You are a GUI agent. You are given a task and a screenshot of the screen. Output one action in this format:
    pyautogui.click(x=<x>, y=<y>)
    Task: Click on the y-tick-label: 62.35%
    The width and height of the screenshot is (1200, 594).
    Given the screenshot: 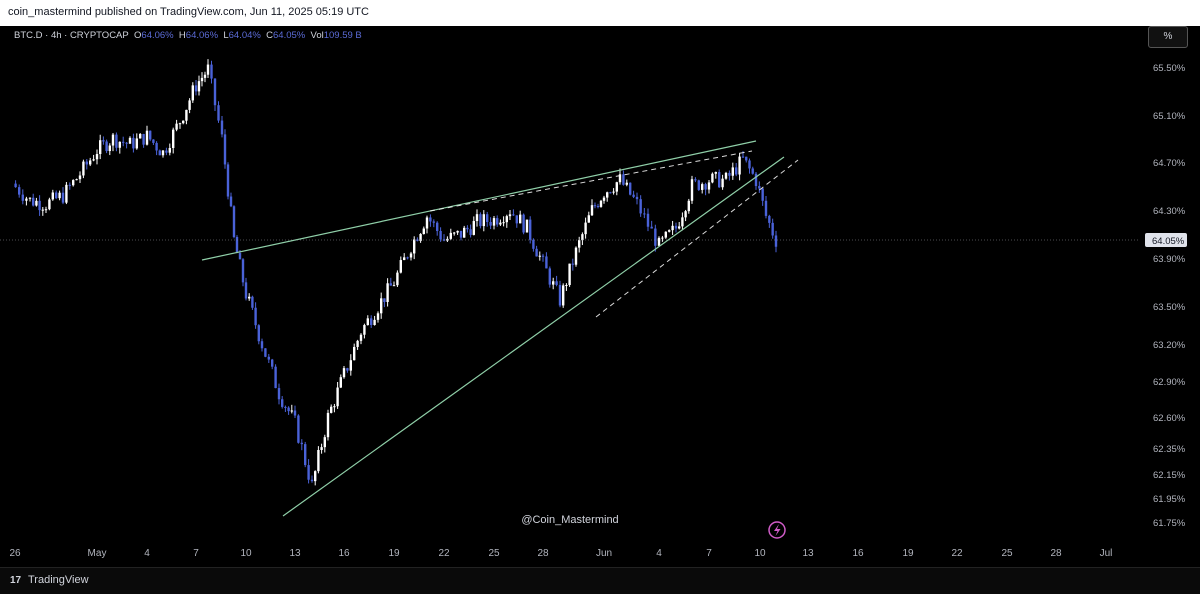 What is the action you would take?
    pyautogui.click(x=1169, y=449)
    